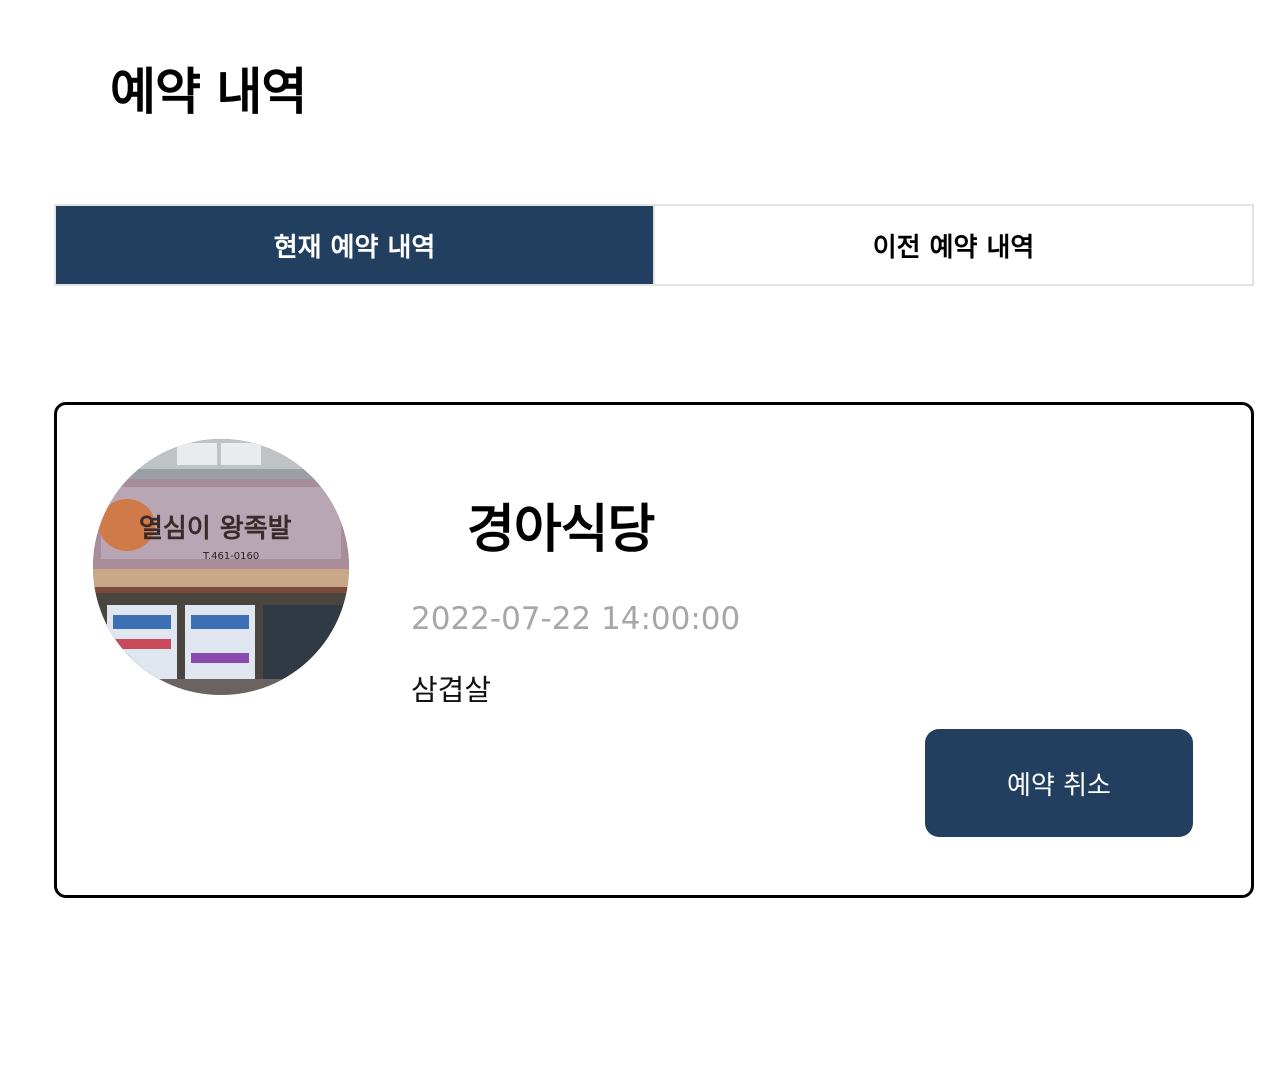 The height and width of the screenshot is (1092, 1286). I want to click on tab-past-reservations: 이전 예약 내역, so click(952, 245).